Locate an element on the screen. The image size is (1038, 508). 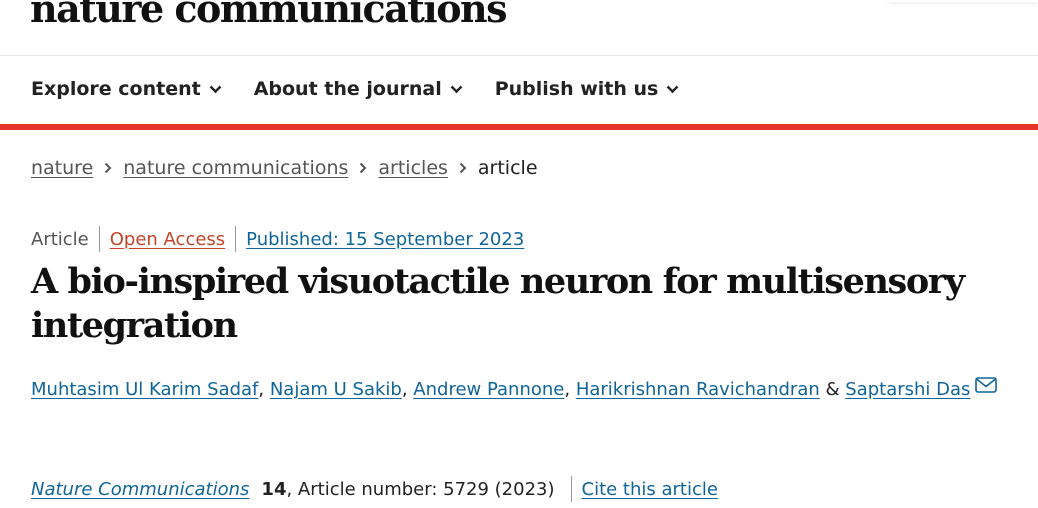
nav-label: Explore content is located at coordinates (116, 89).